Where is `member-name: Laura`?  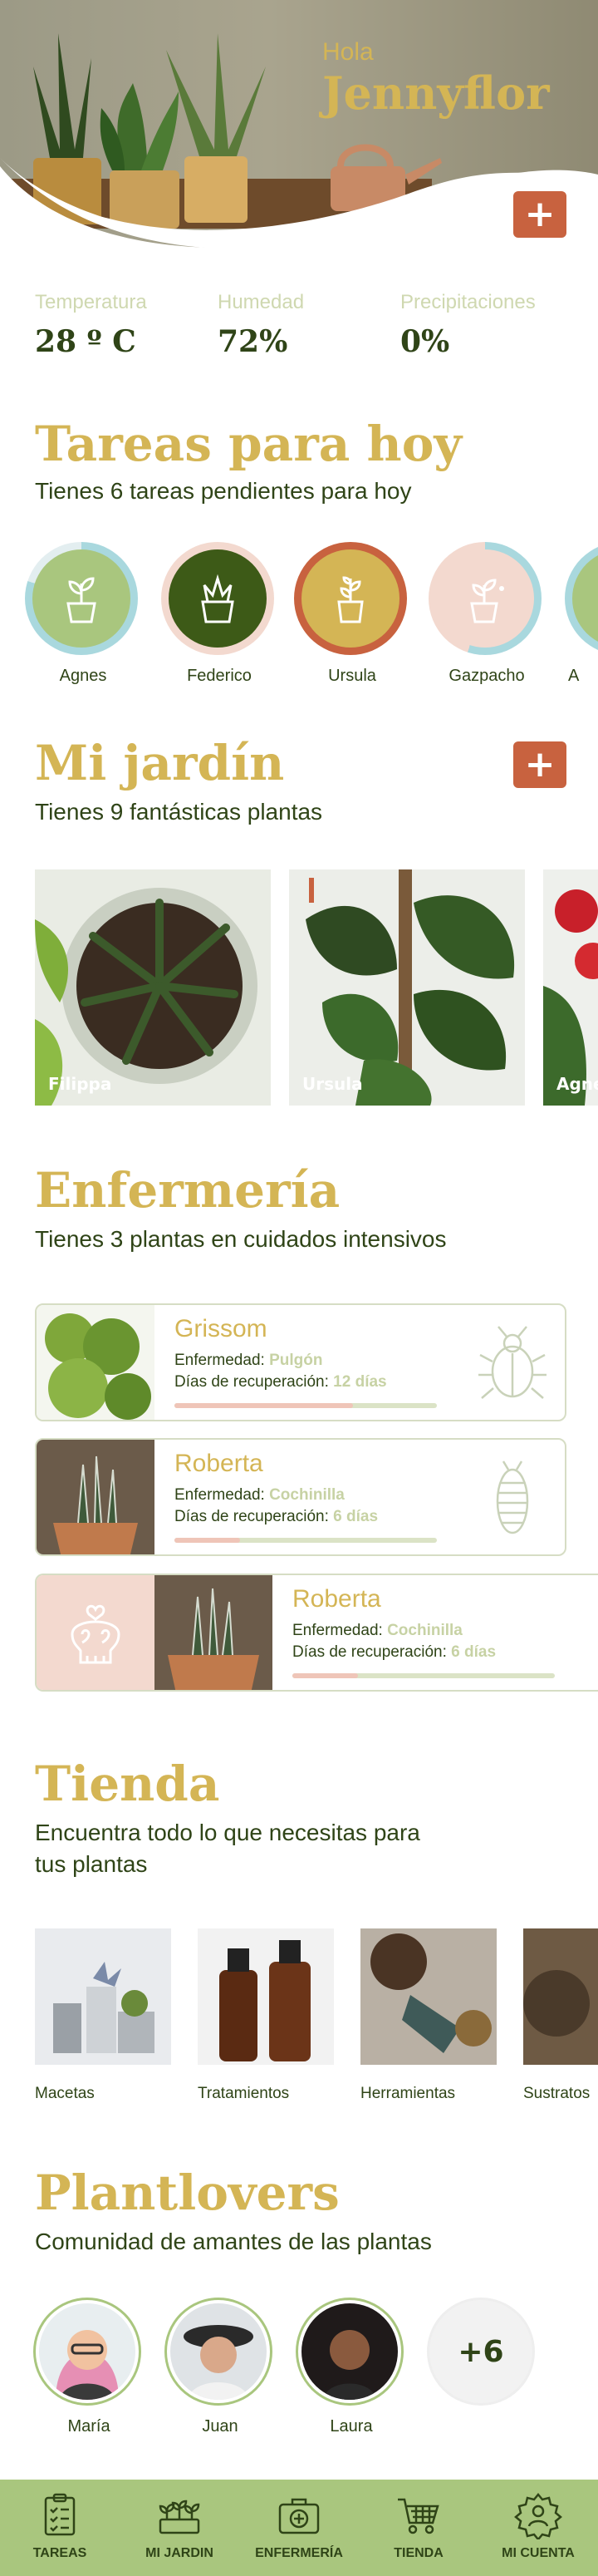
member-name: Laura is located at coordinates (352, 2426).